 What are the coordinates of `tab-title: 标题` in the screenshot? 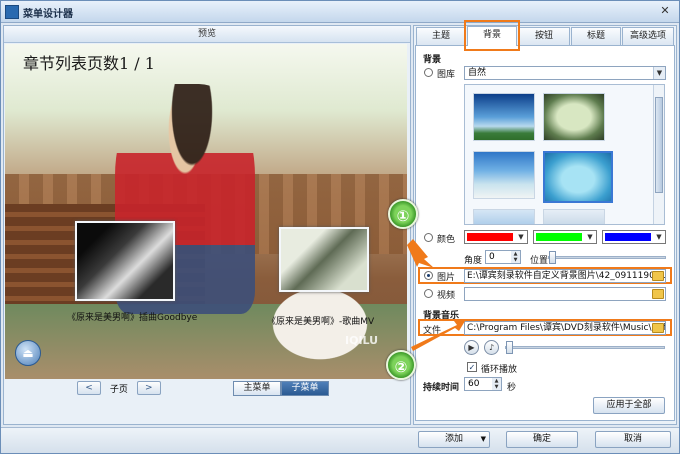 It's located at (596, 36).